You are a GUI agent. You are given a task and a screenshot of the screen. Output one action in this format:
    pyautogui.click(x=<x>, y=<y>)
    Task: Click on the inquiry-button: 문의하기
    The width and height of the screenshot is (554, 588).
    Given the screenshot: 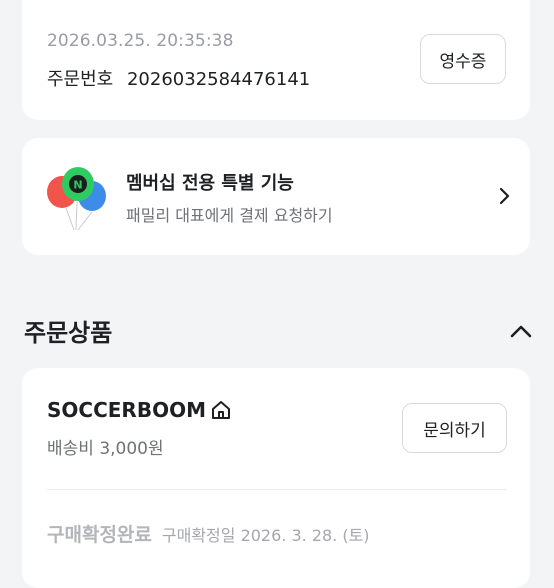 What is the action you would take?
    pyautogui.click(x=454, y=428)
    